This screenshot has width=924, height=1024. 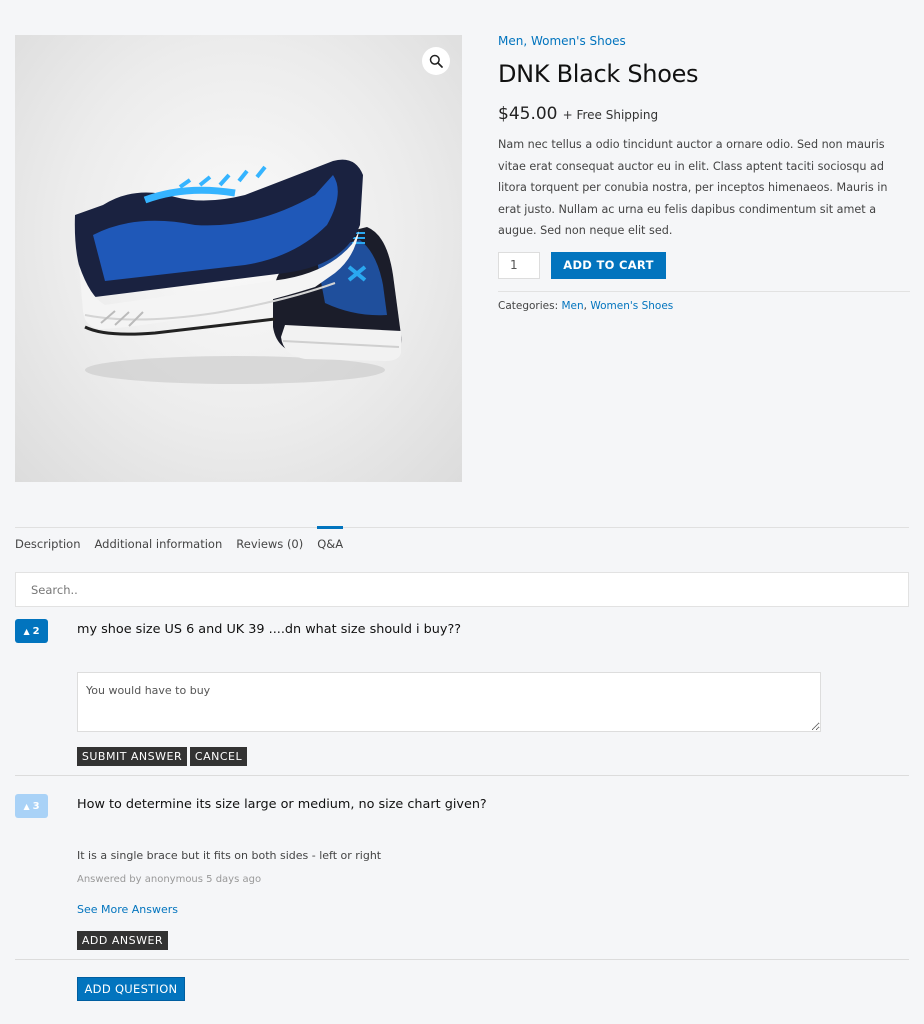 What do you see at coordinates (528, 305) in the screenshot?
I see `meta-label: Categories:` at bounding box center [528, 305].